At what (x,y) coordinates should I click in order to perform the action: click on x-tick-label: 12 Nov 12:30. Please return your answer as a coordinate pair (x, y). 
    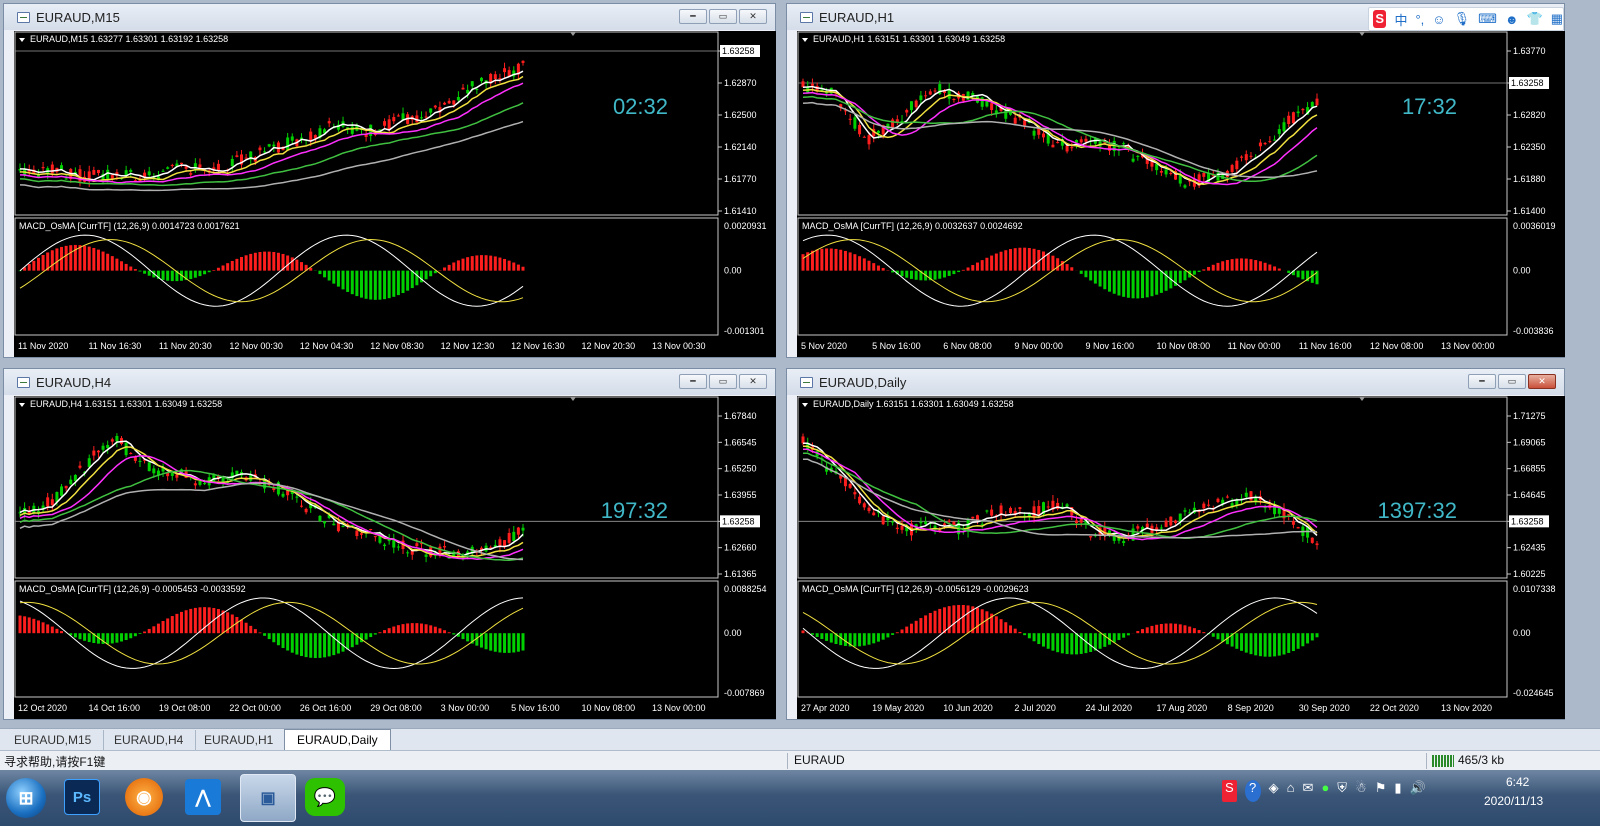
    Looking at the image, I should click on (468, 346).